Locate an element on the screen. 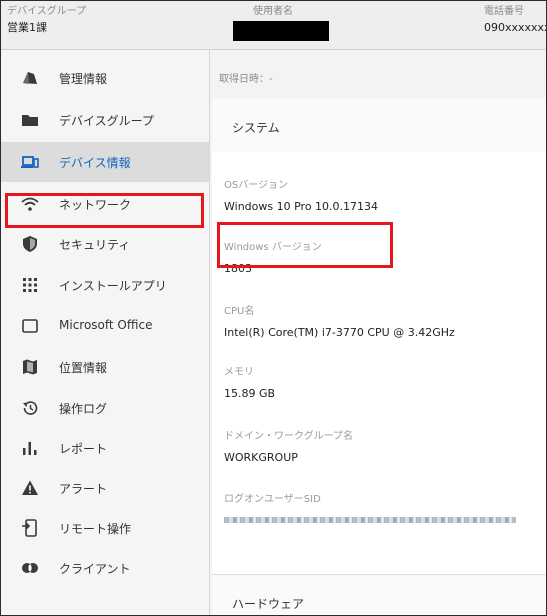 This screenshot has width=547, height=616. phone-info: 電話番号 090xxxxxxxx is located at coordinates (515, 21).